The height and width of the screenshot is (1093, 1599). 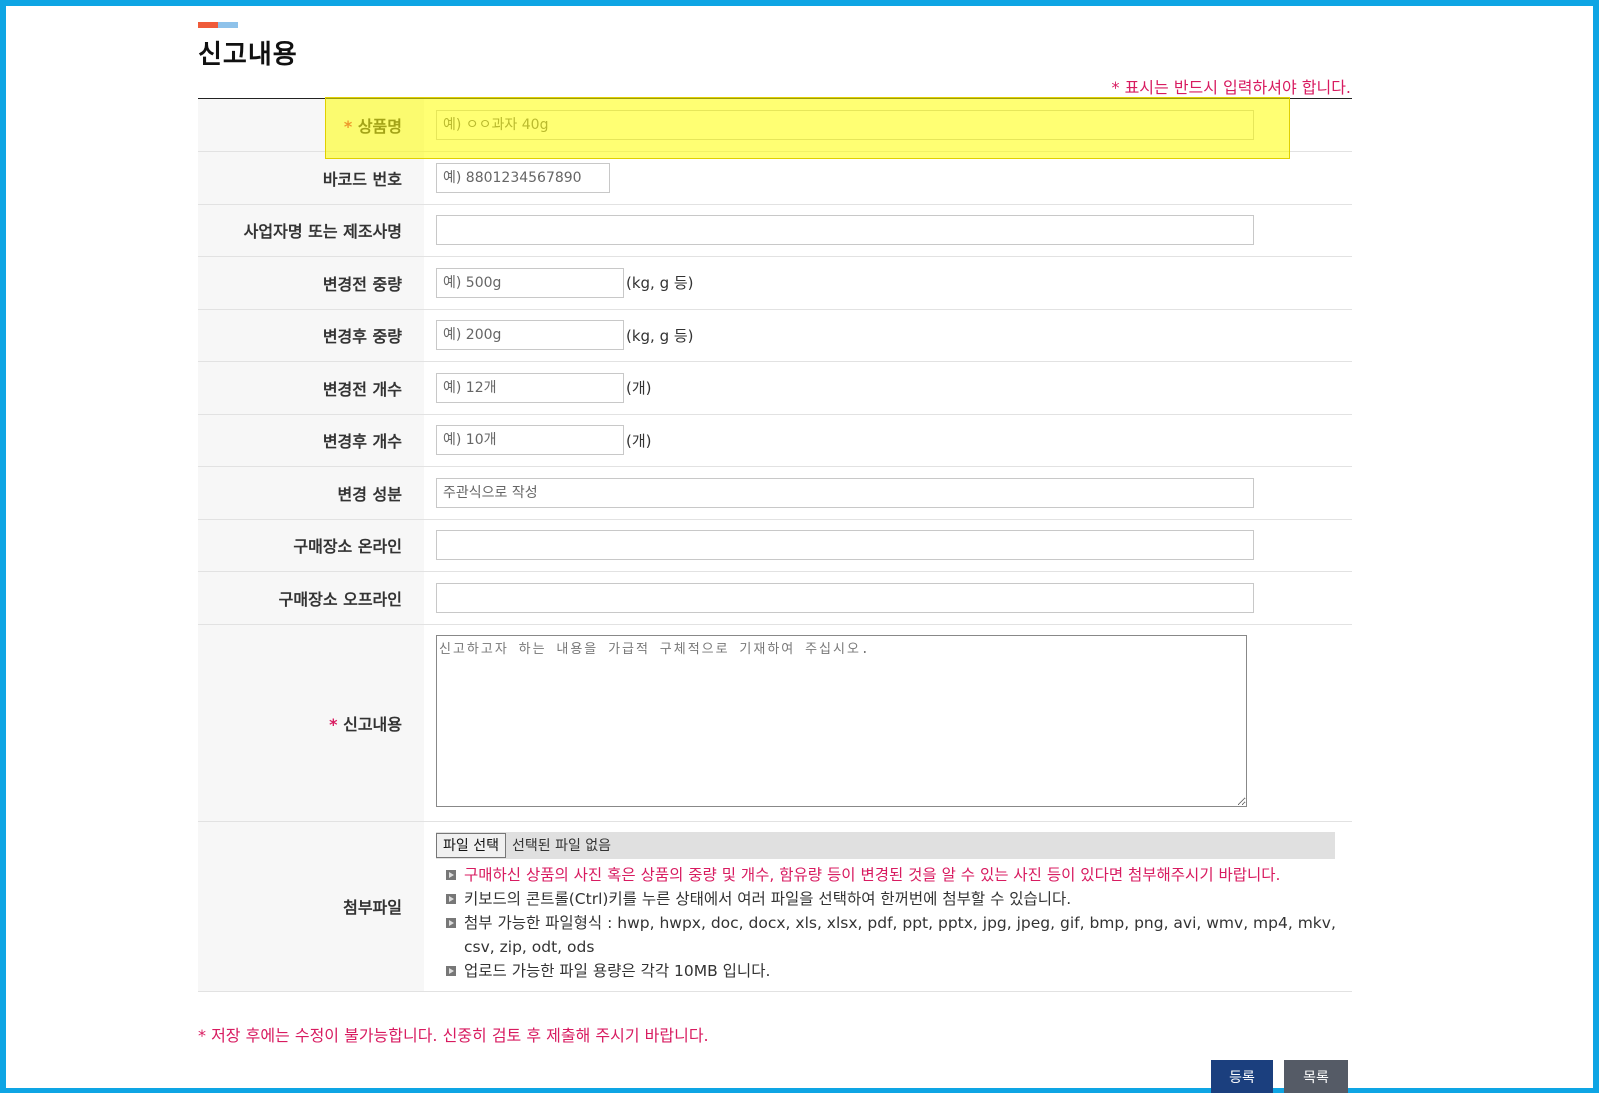 What do you see at coordinates (561, 846) in the screenshot?
I see `file-status: 선택된 파일 없음` at bounding box center [561, 846].